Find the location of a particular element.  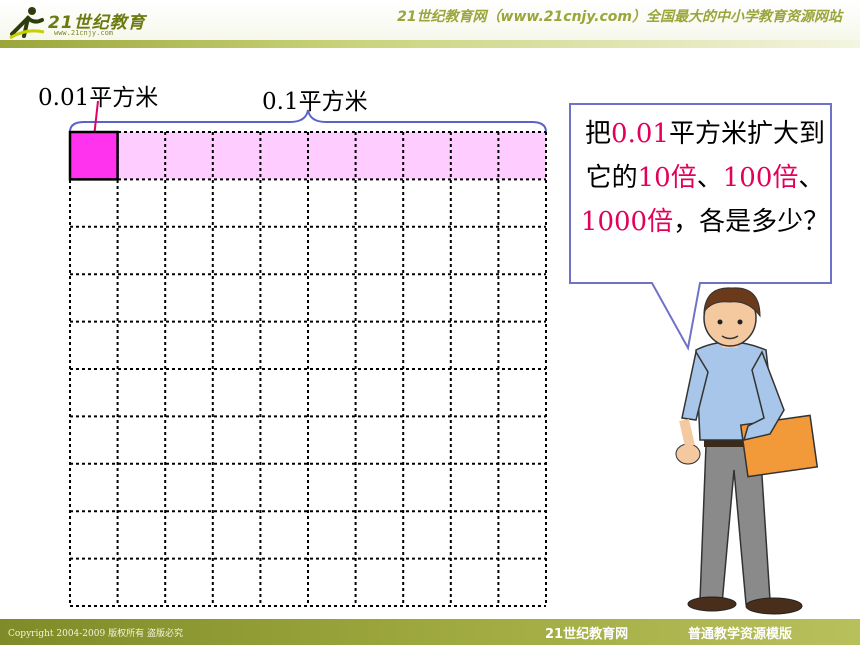

footer-copyright: Copyright 2004-2009 版权所有 盗版必究 is located at coordinates (95, 634).